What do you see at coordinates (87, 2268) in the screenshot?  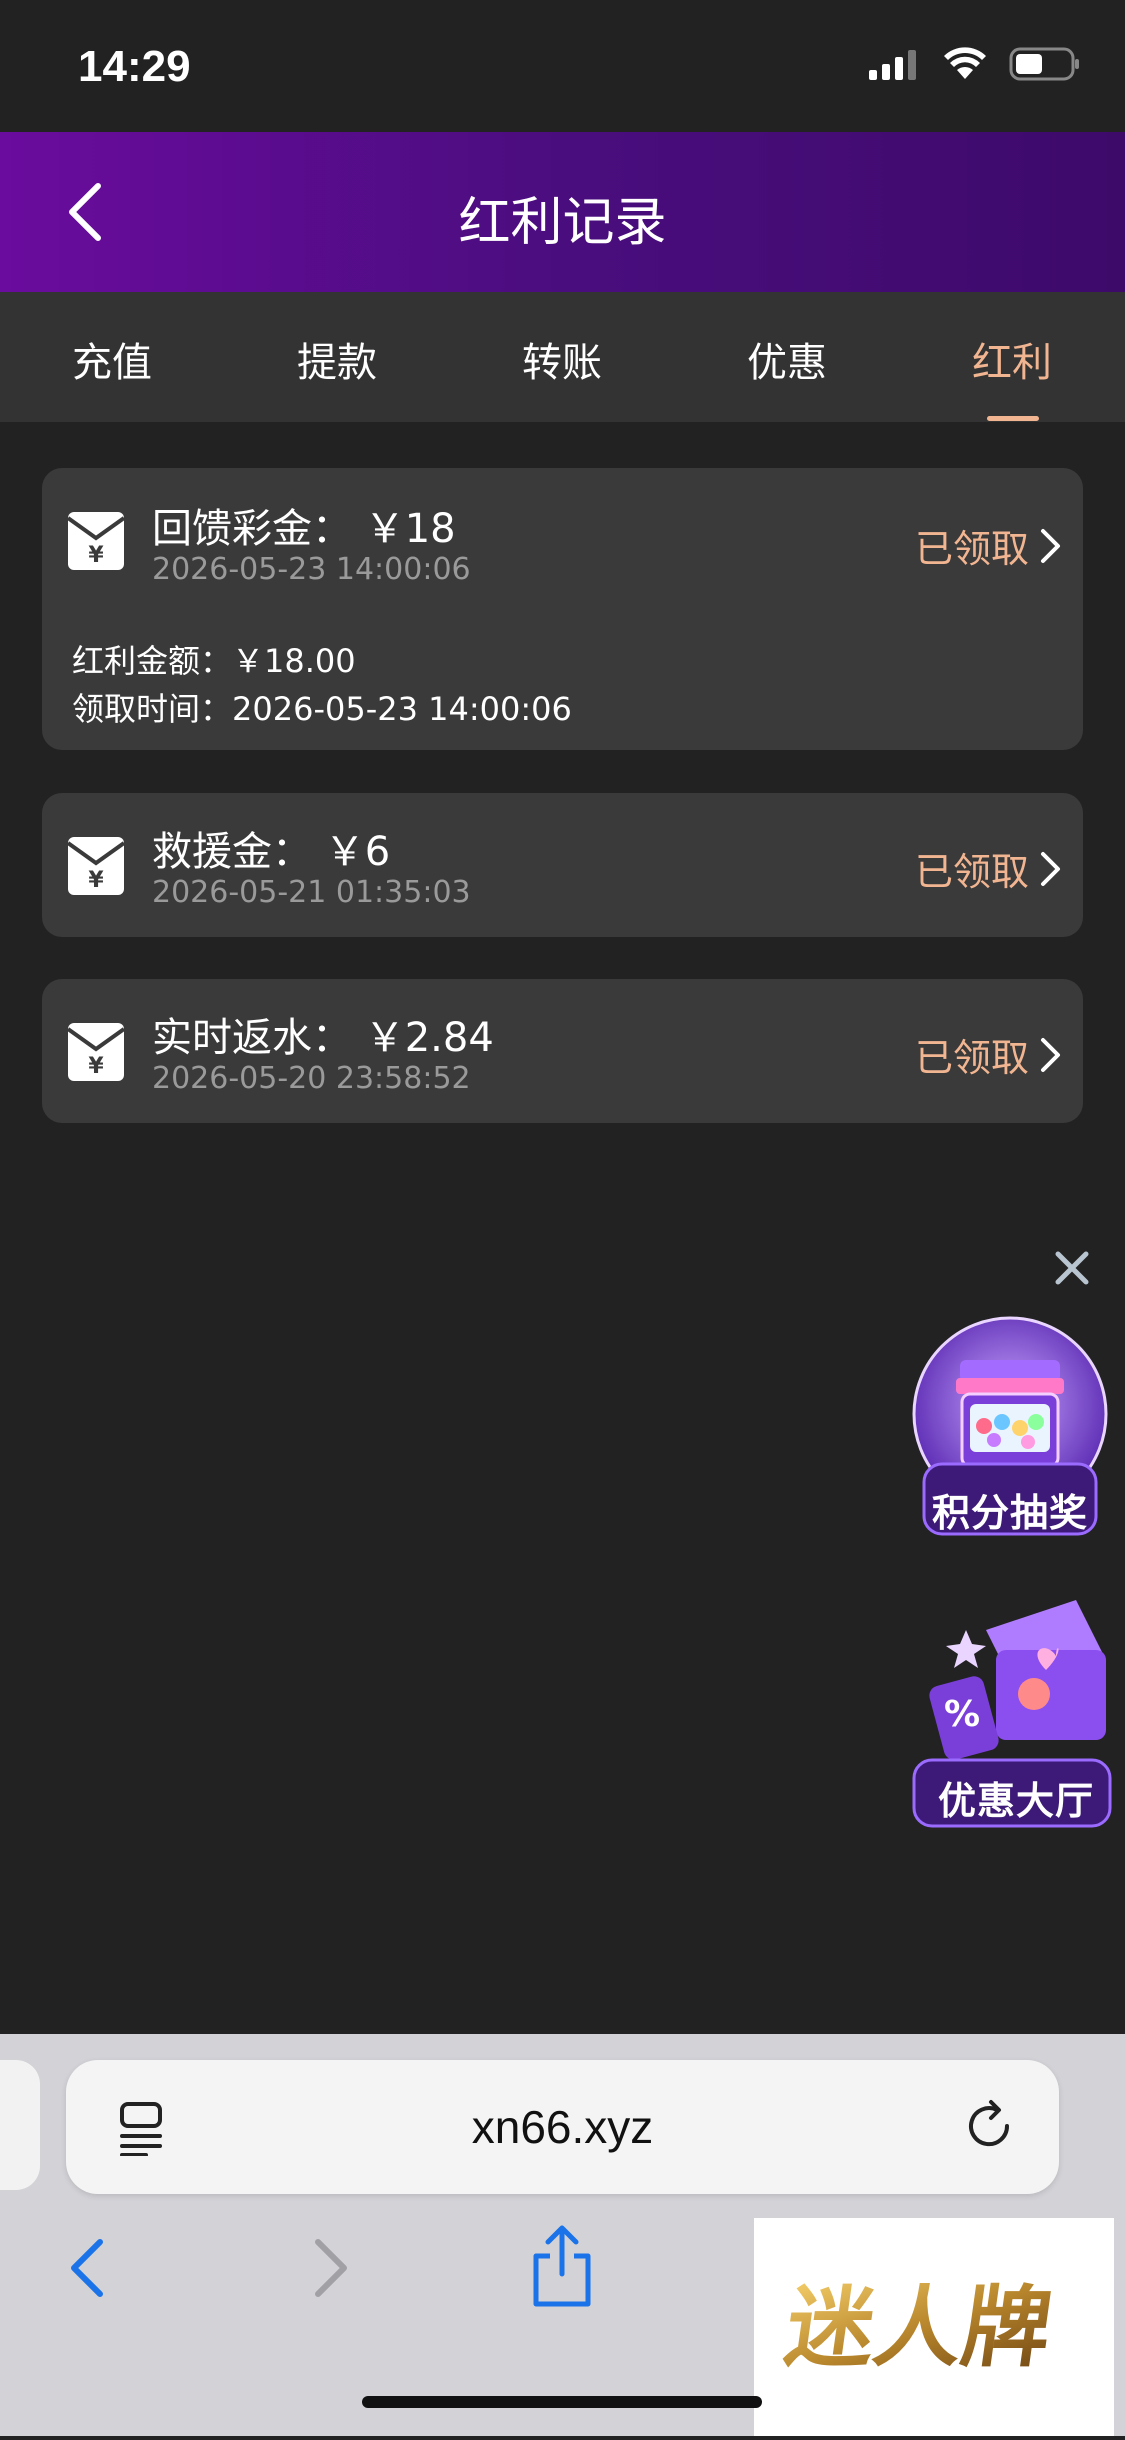 I see `browser-back-icon` at bounding box center [87, 2268].